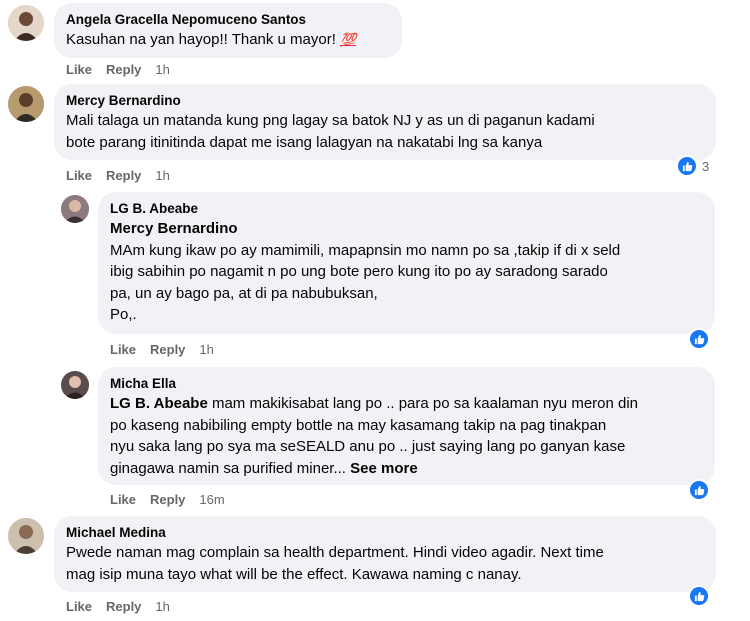 The image size is (750, 621). I want to click on comment-author: LG B. Abeabe, so click(406, 209).